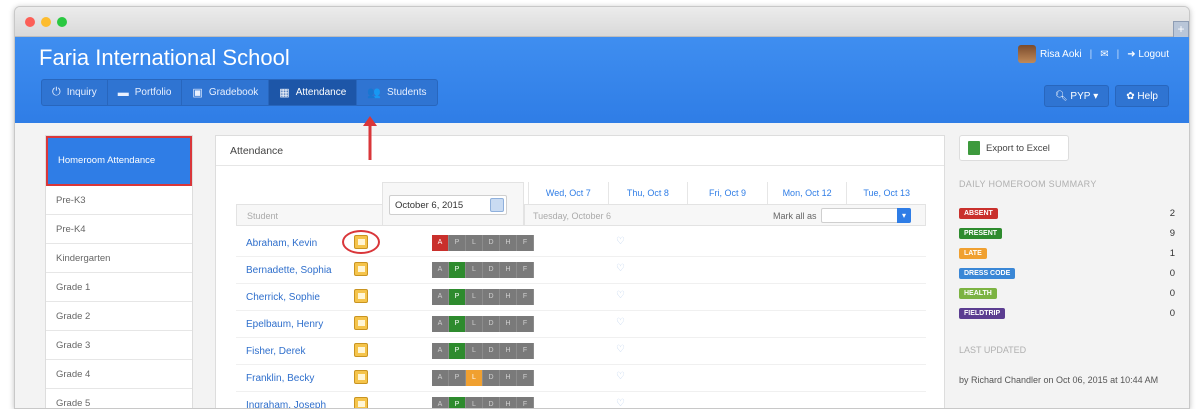 The image size is (1200, 409). What do you see at coordinates (283, 297) in the screenshot?
I see `student-name: Cherrick, Sophie` at bounding box center [283, 297].